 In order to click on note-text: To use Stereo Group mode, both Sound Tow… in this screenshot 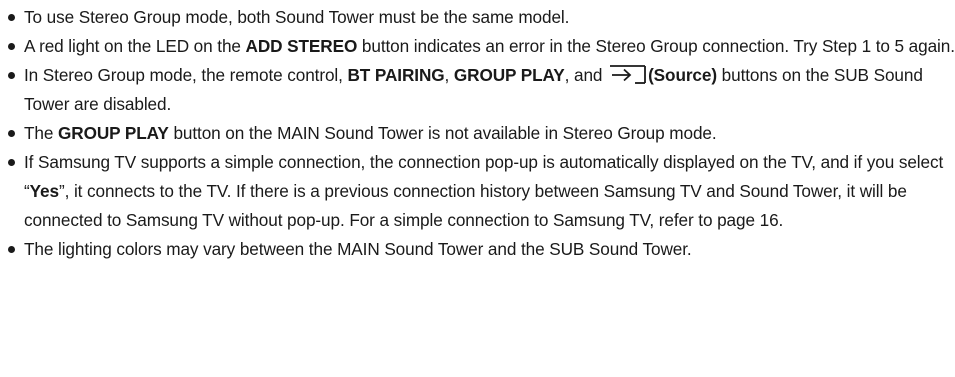, I will do `click(297, 17)`.